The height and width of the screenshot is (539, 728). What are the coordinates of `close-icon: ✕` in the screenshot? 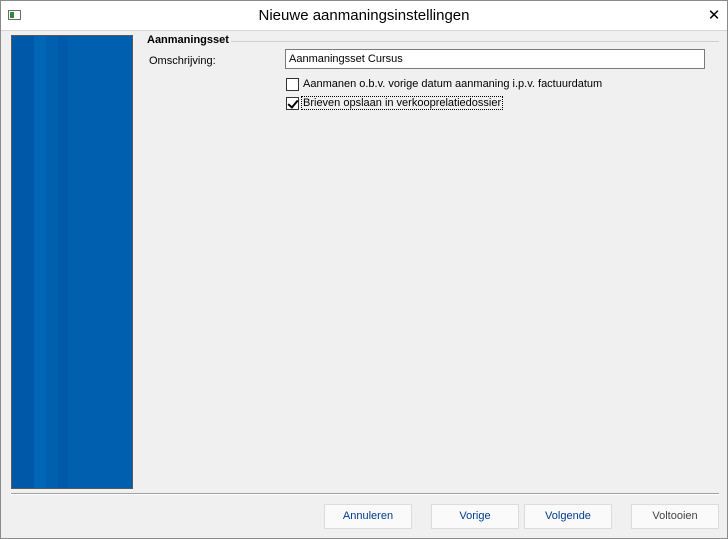 It's located at (714, 15).